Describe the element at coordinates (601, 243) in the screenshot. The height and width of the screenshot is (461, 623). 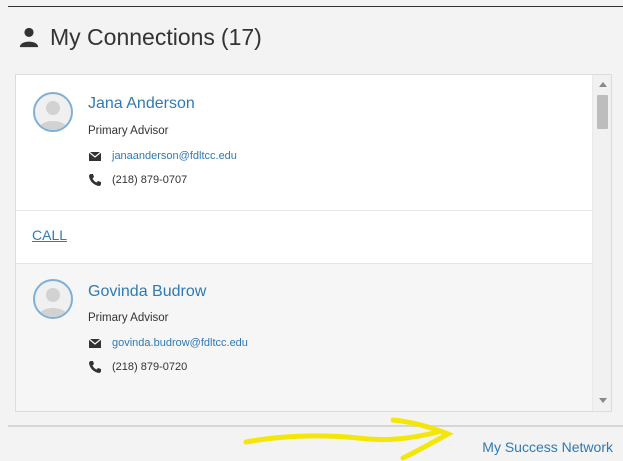
I see `vertical-scrollbar` at that location.